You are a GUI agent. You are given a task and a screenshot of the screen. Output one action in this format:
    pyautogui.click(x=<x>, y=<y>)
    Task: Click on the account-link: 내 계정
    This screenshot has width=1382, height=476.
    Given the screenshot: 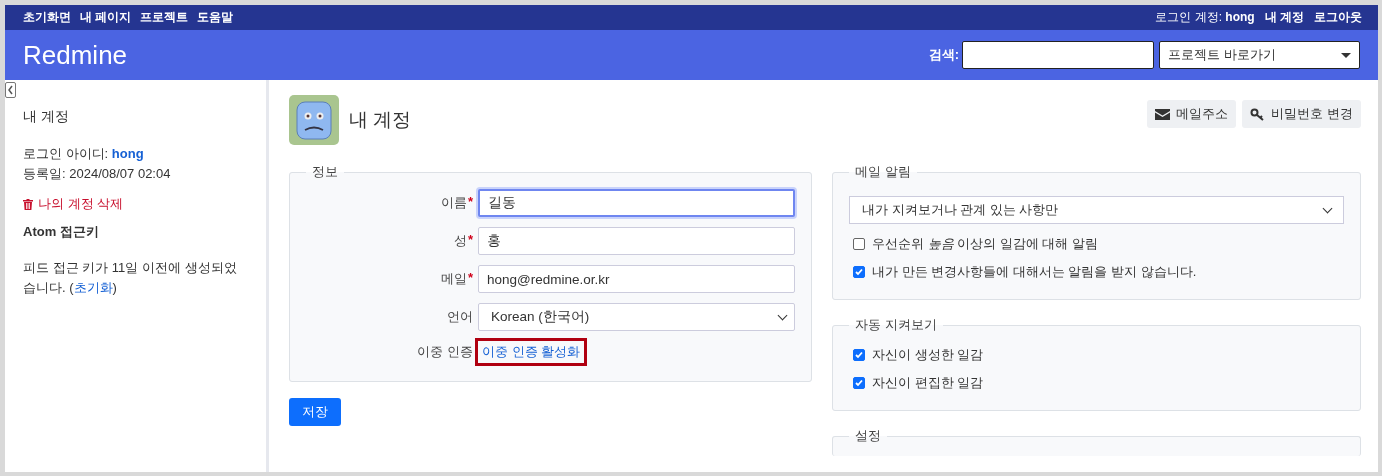 What is the action you would take?
    pyautogui.click(x=1284, y=17)
    